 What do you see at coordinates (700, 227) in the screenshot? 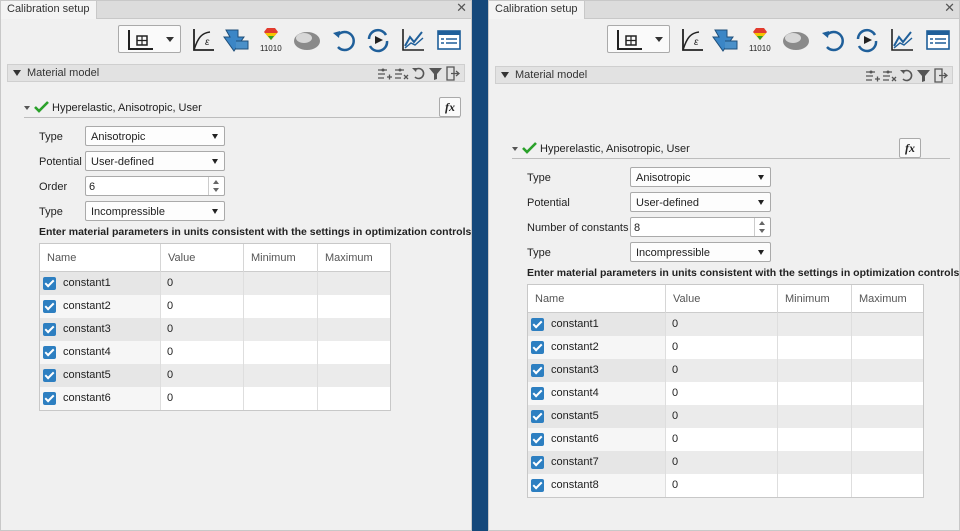
I see `number-of-constants-stepper: 8` at bounding box center [700, 227].